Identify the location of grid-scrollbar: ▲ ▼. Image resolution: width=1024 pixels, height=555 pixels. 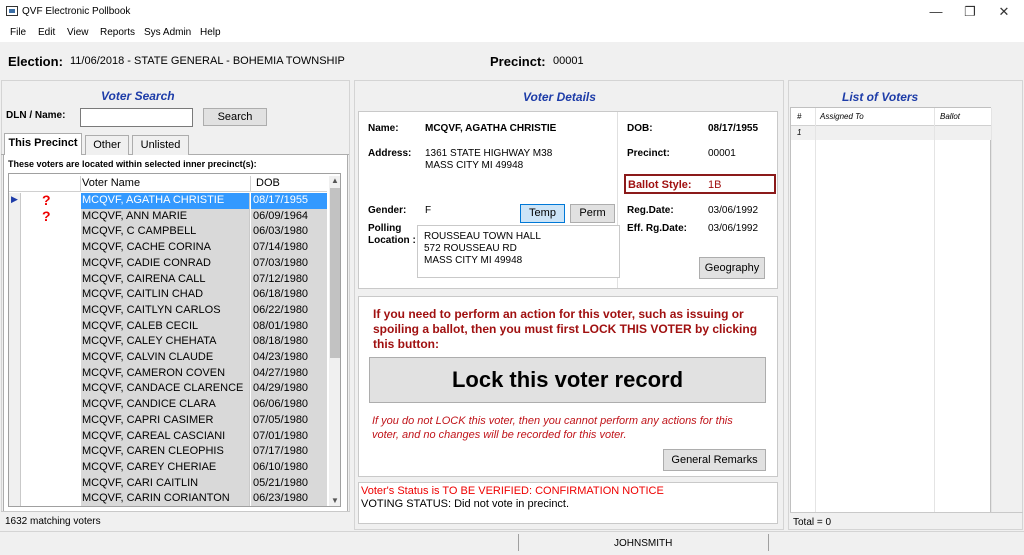
(334, 341).